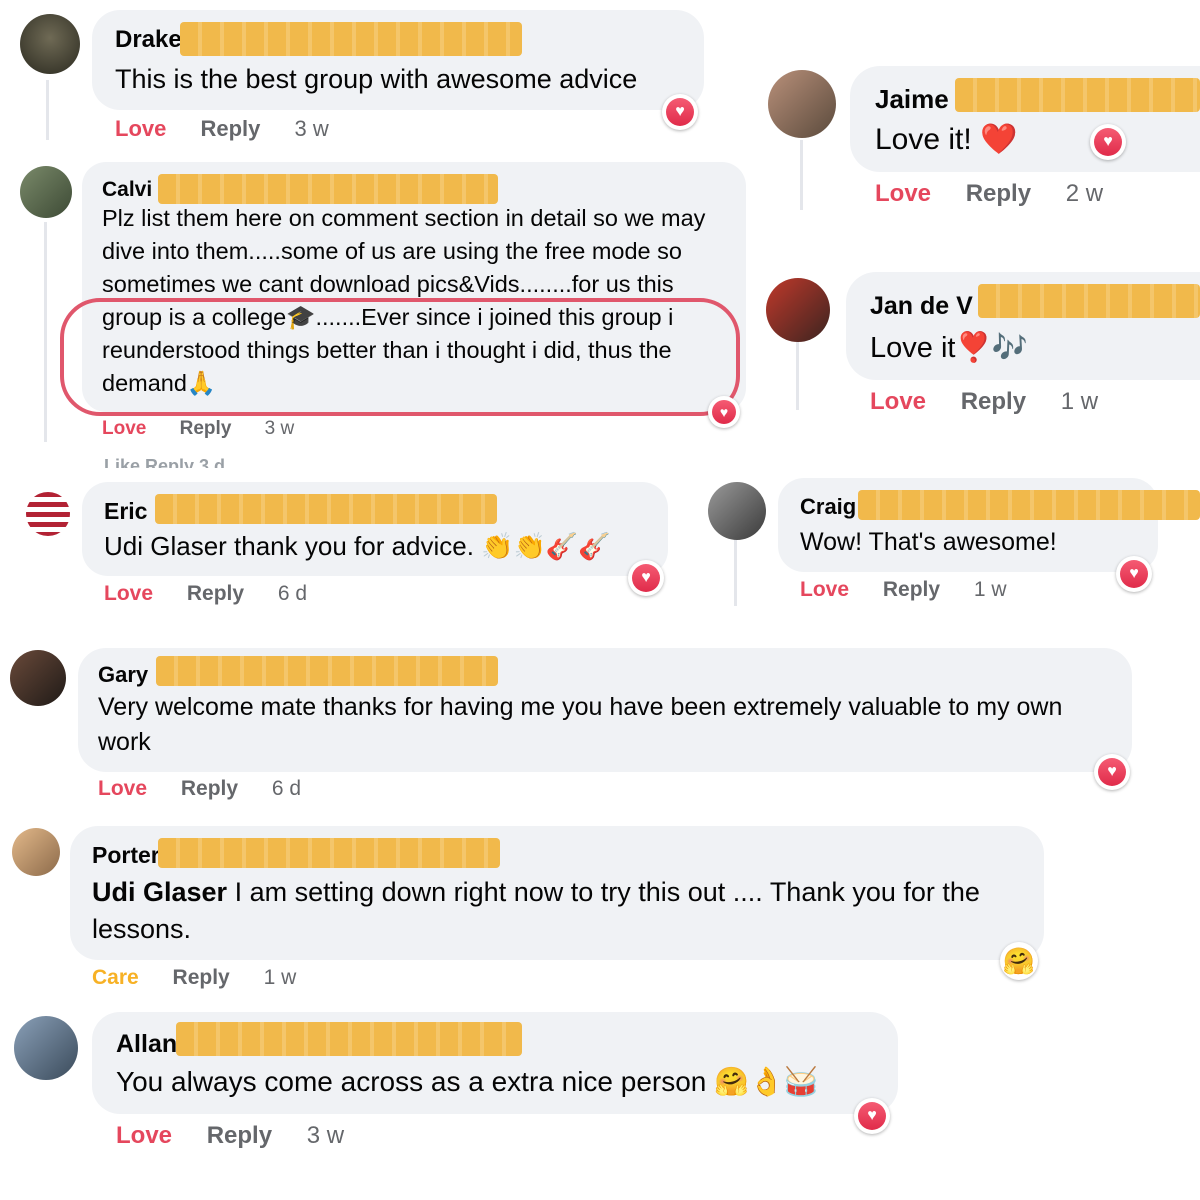 This screenshot has height=1200, width=1200. What do you see at coordinates (912, 99) in the screenshot?
I see `commenter-name: Jaime` at bounding box center [912, 99].